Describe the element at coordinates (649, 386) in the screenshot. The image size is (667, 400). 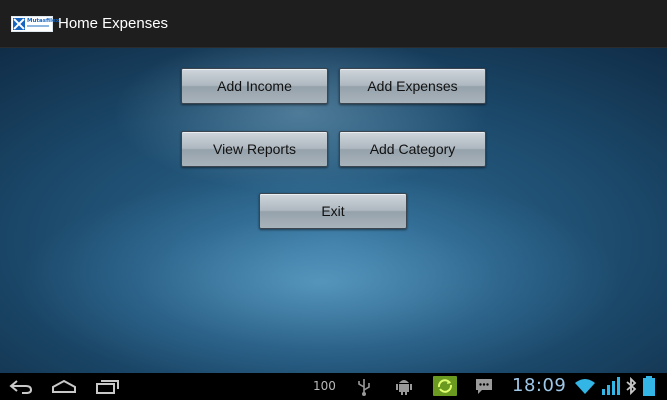
I see `battery-icon` at that location.